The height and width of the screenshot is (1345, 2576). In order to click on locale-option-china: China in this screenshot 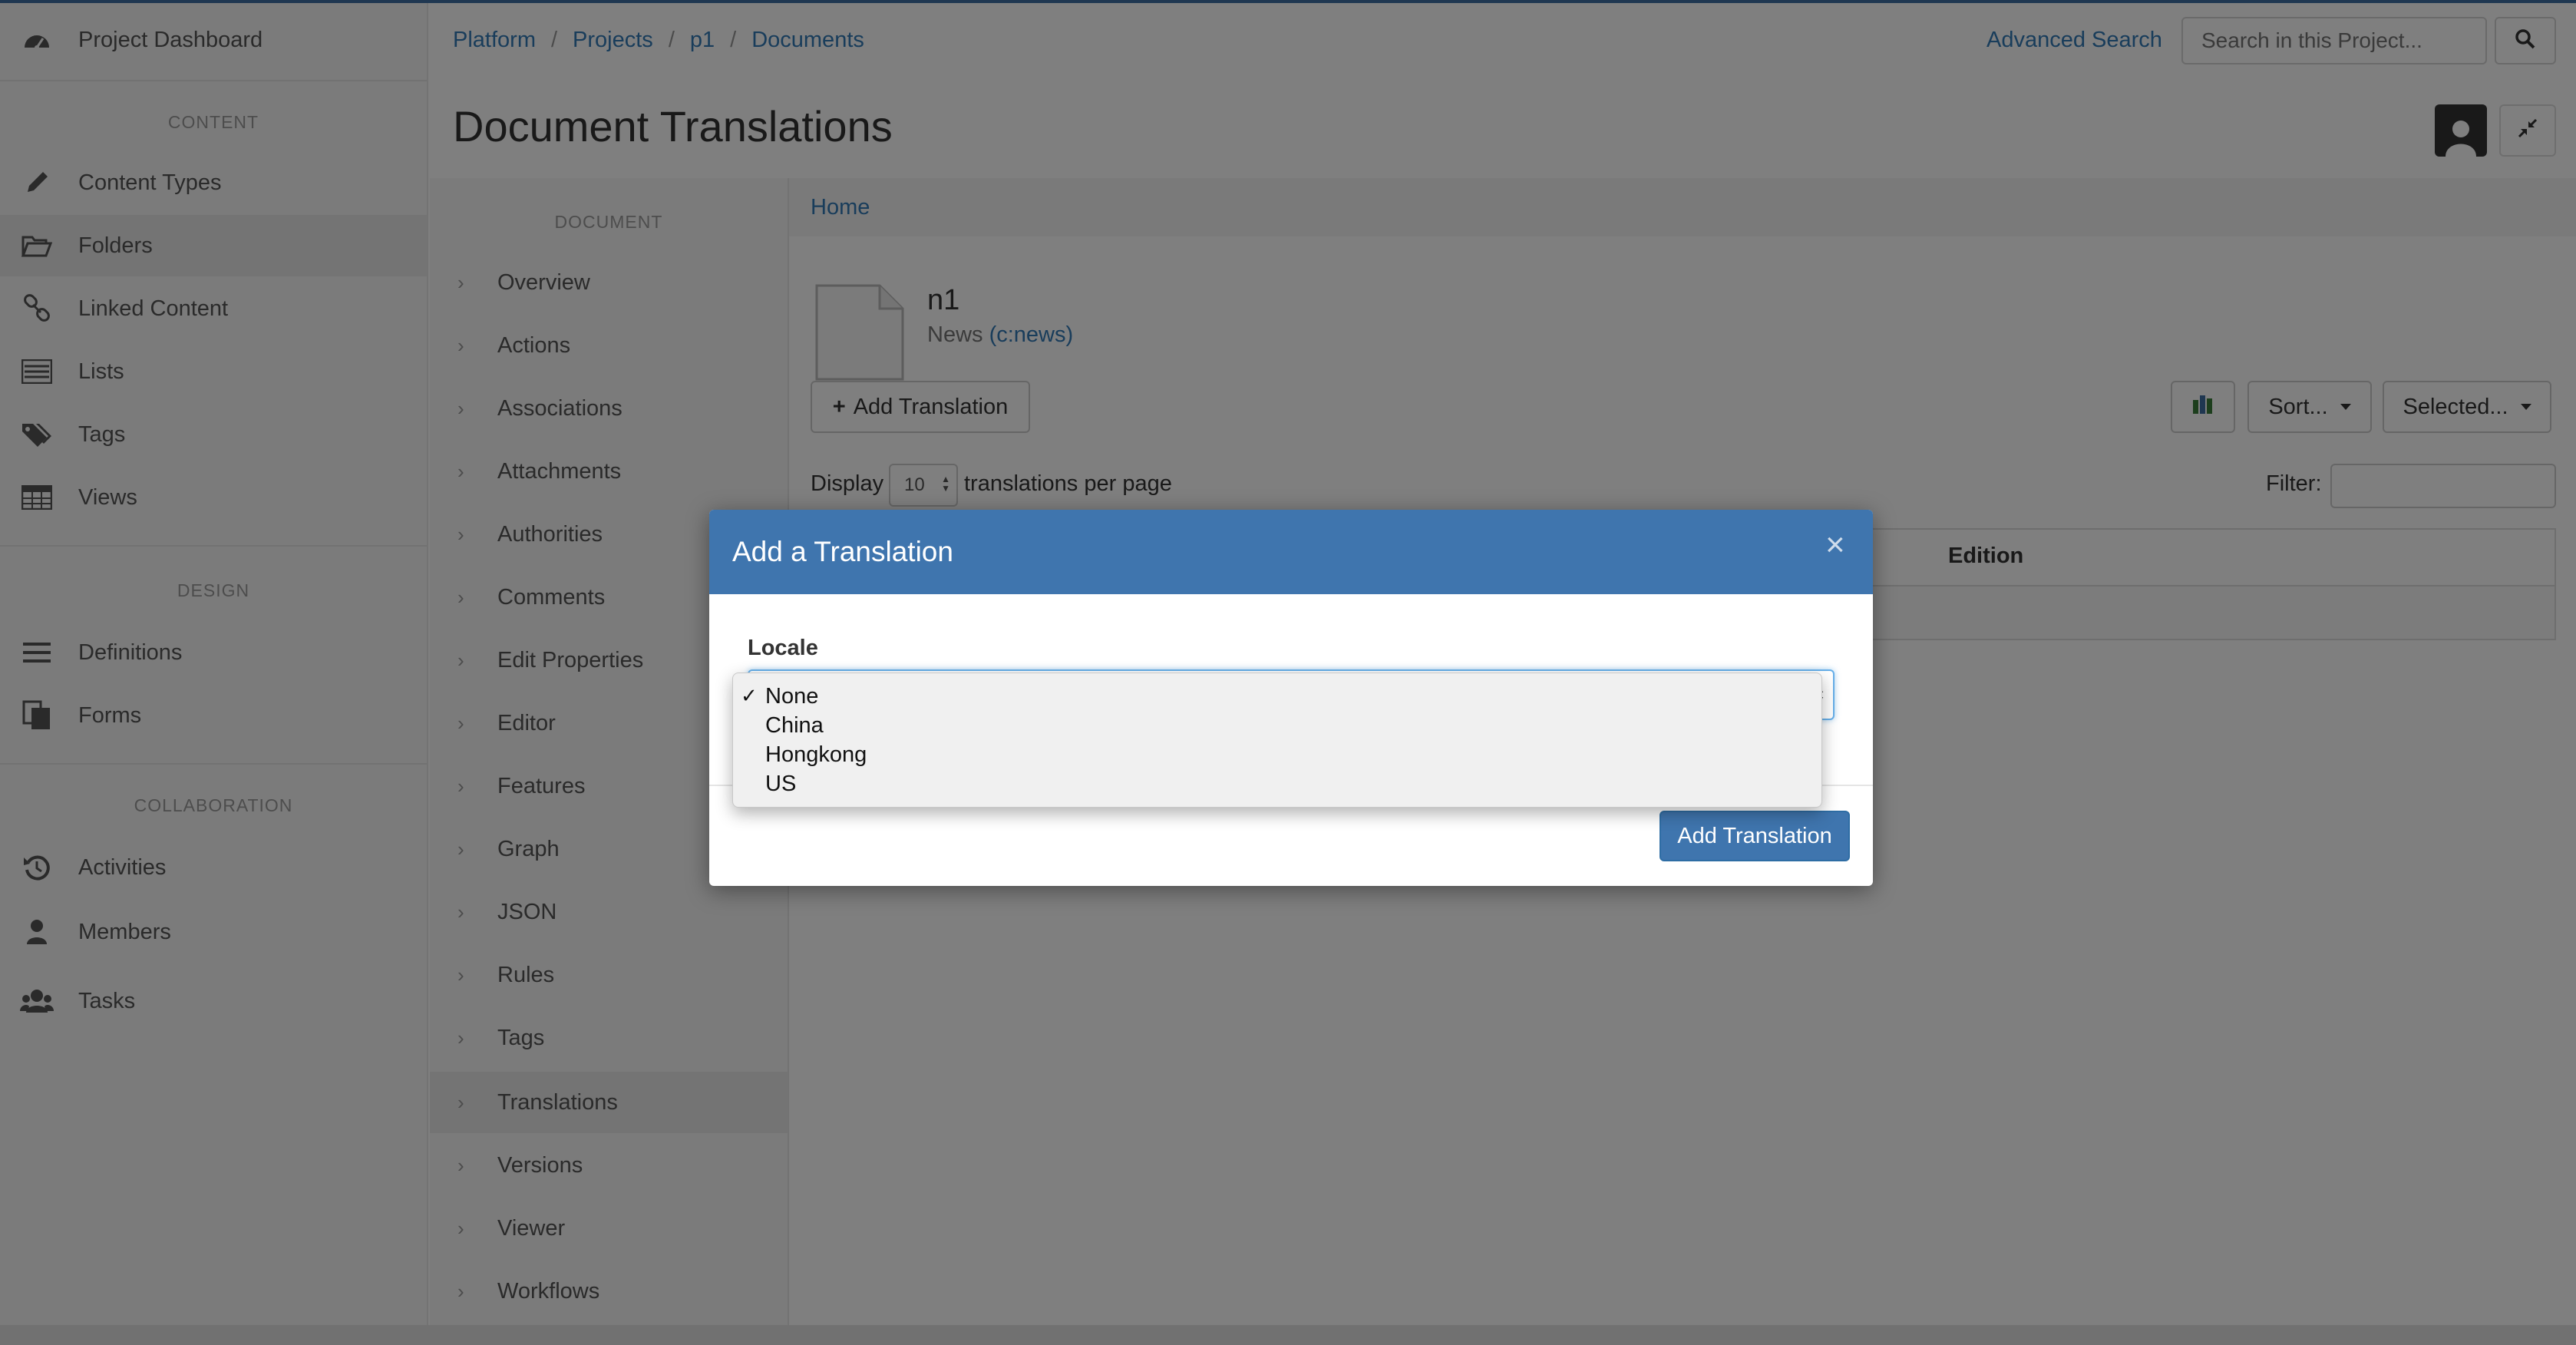, I will do `click(1277, 726)`.